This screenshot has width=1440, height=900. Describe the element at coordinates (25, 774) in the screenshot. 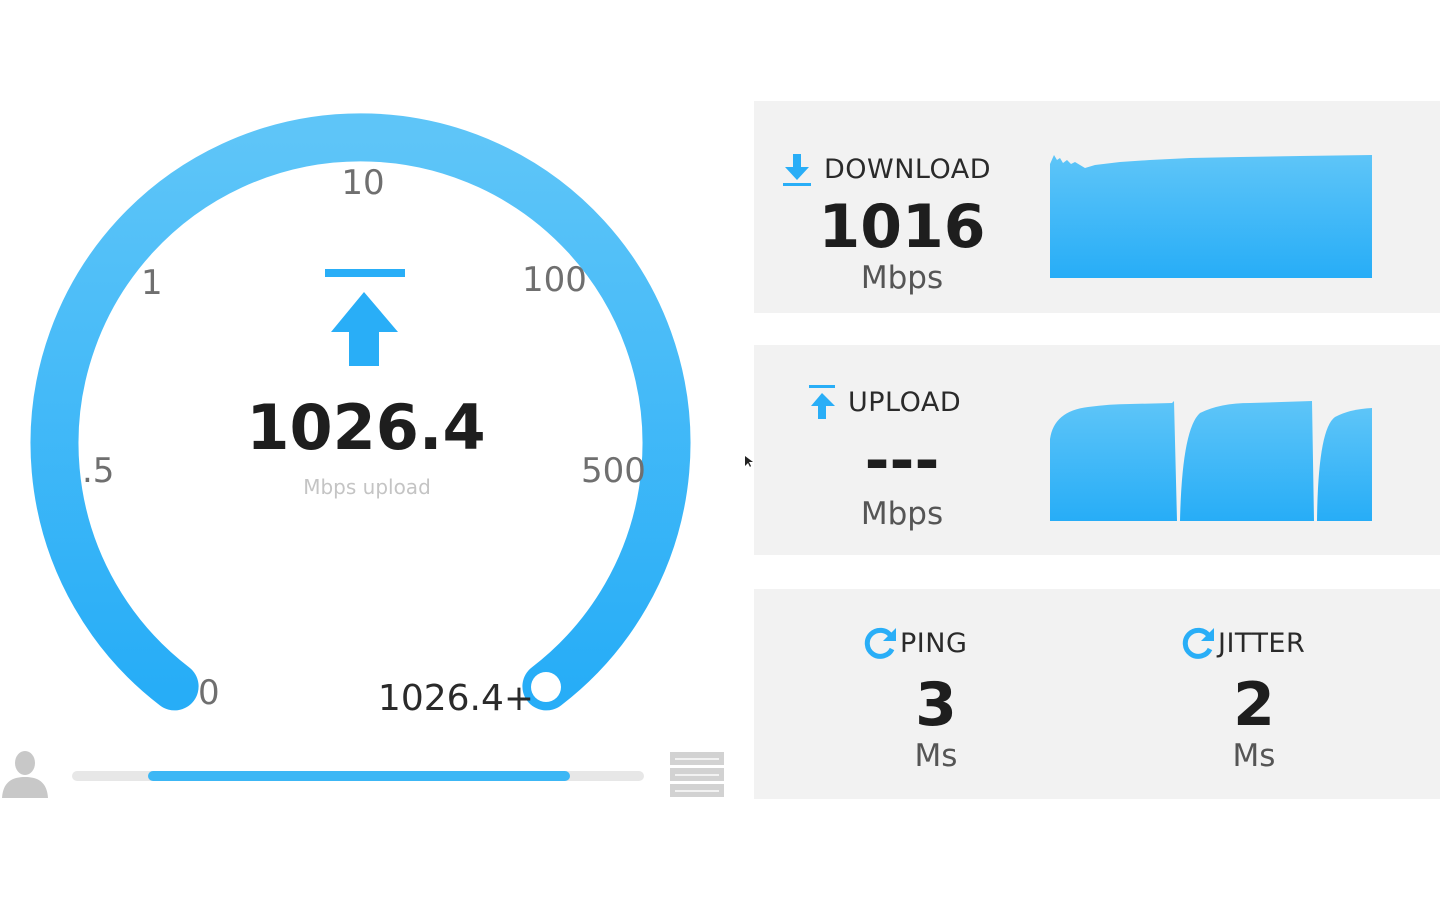

I see `user-icon` at that location.